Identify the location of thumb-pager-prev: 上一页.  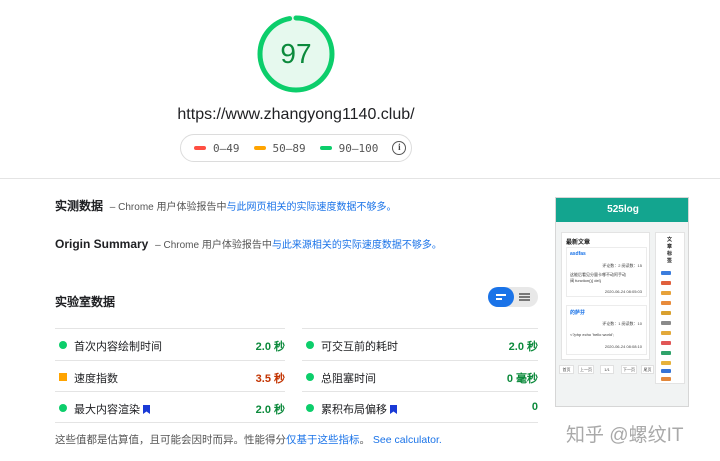
(586, 369).